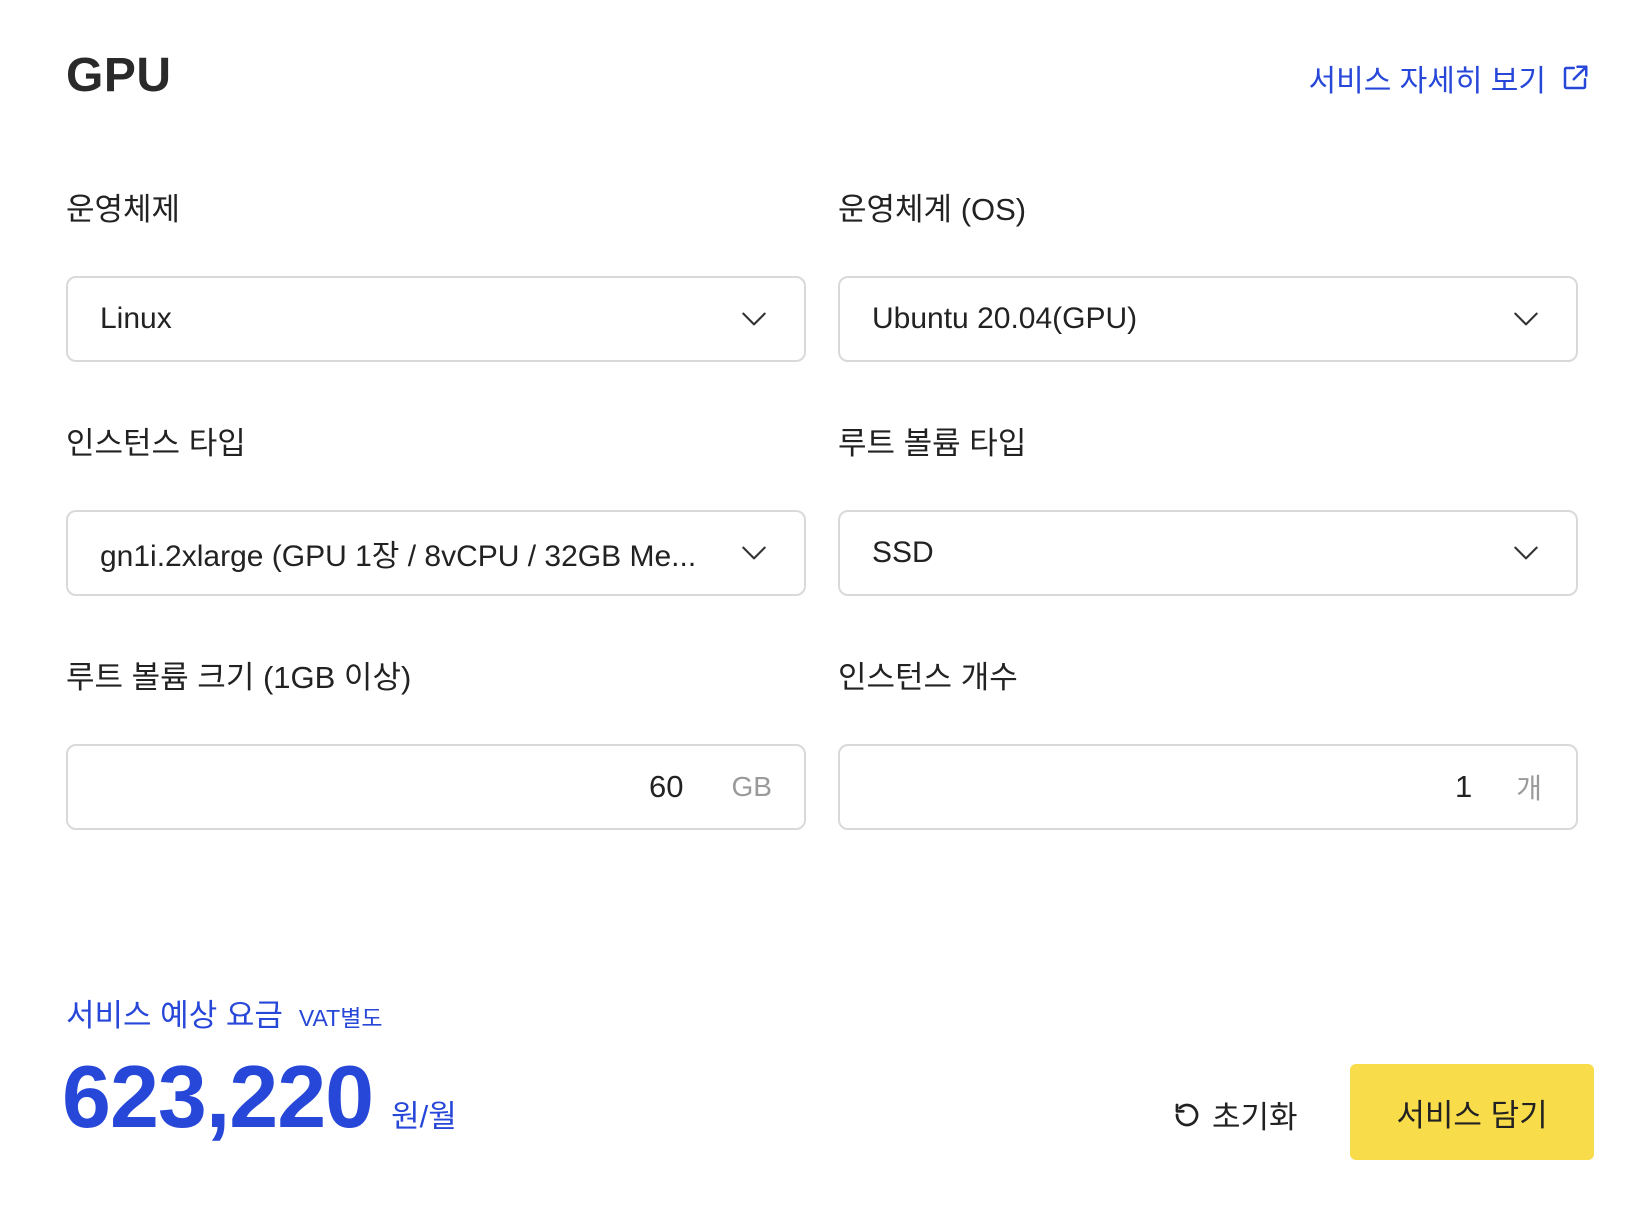  I want to click on reset-button: 초기화, so click(1235, 1114).